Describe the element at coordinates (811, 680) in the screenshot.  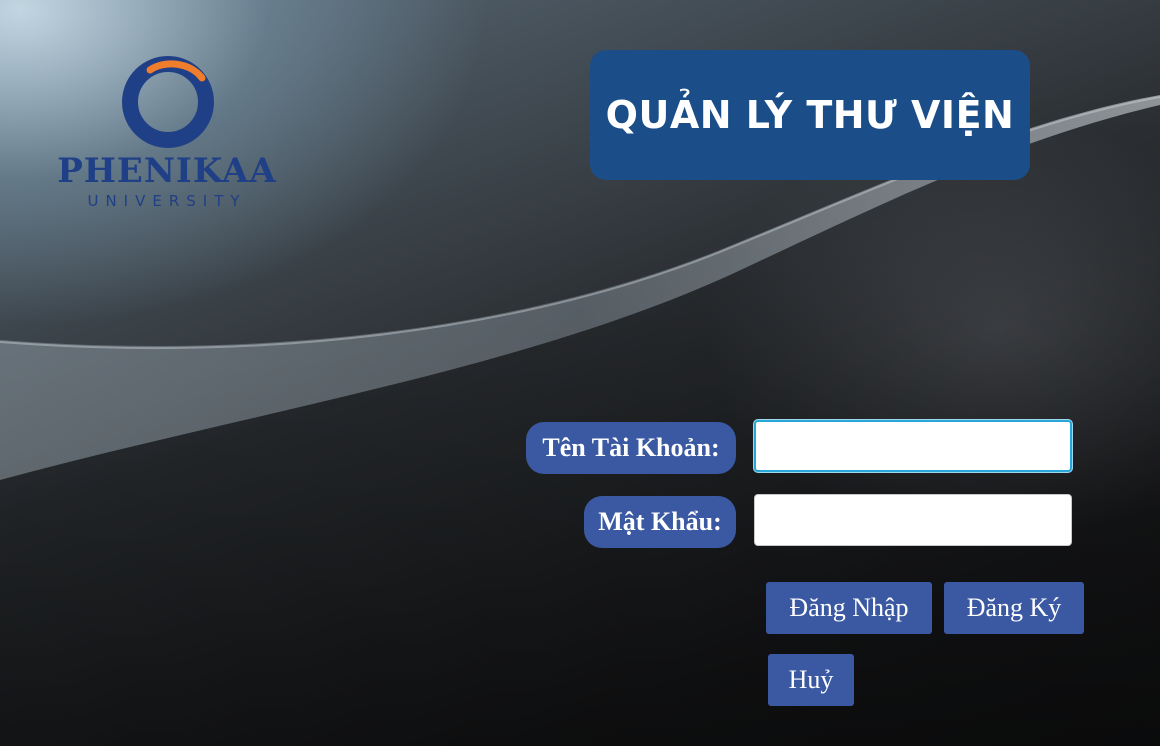
I see `cancel-button: Huỷ` at that location.